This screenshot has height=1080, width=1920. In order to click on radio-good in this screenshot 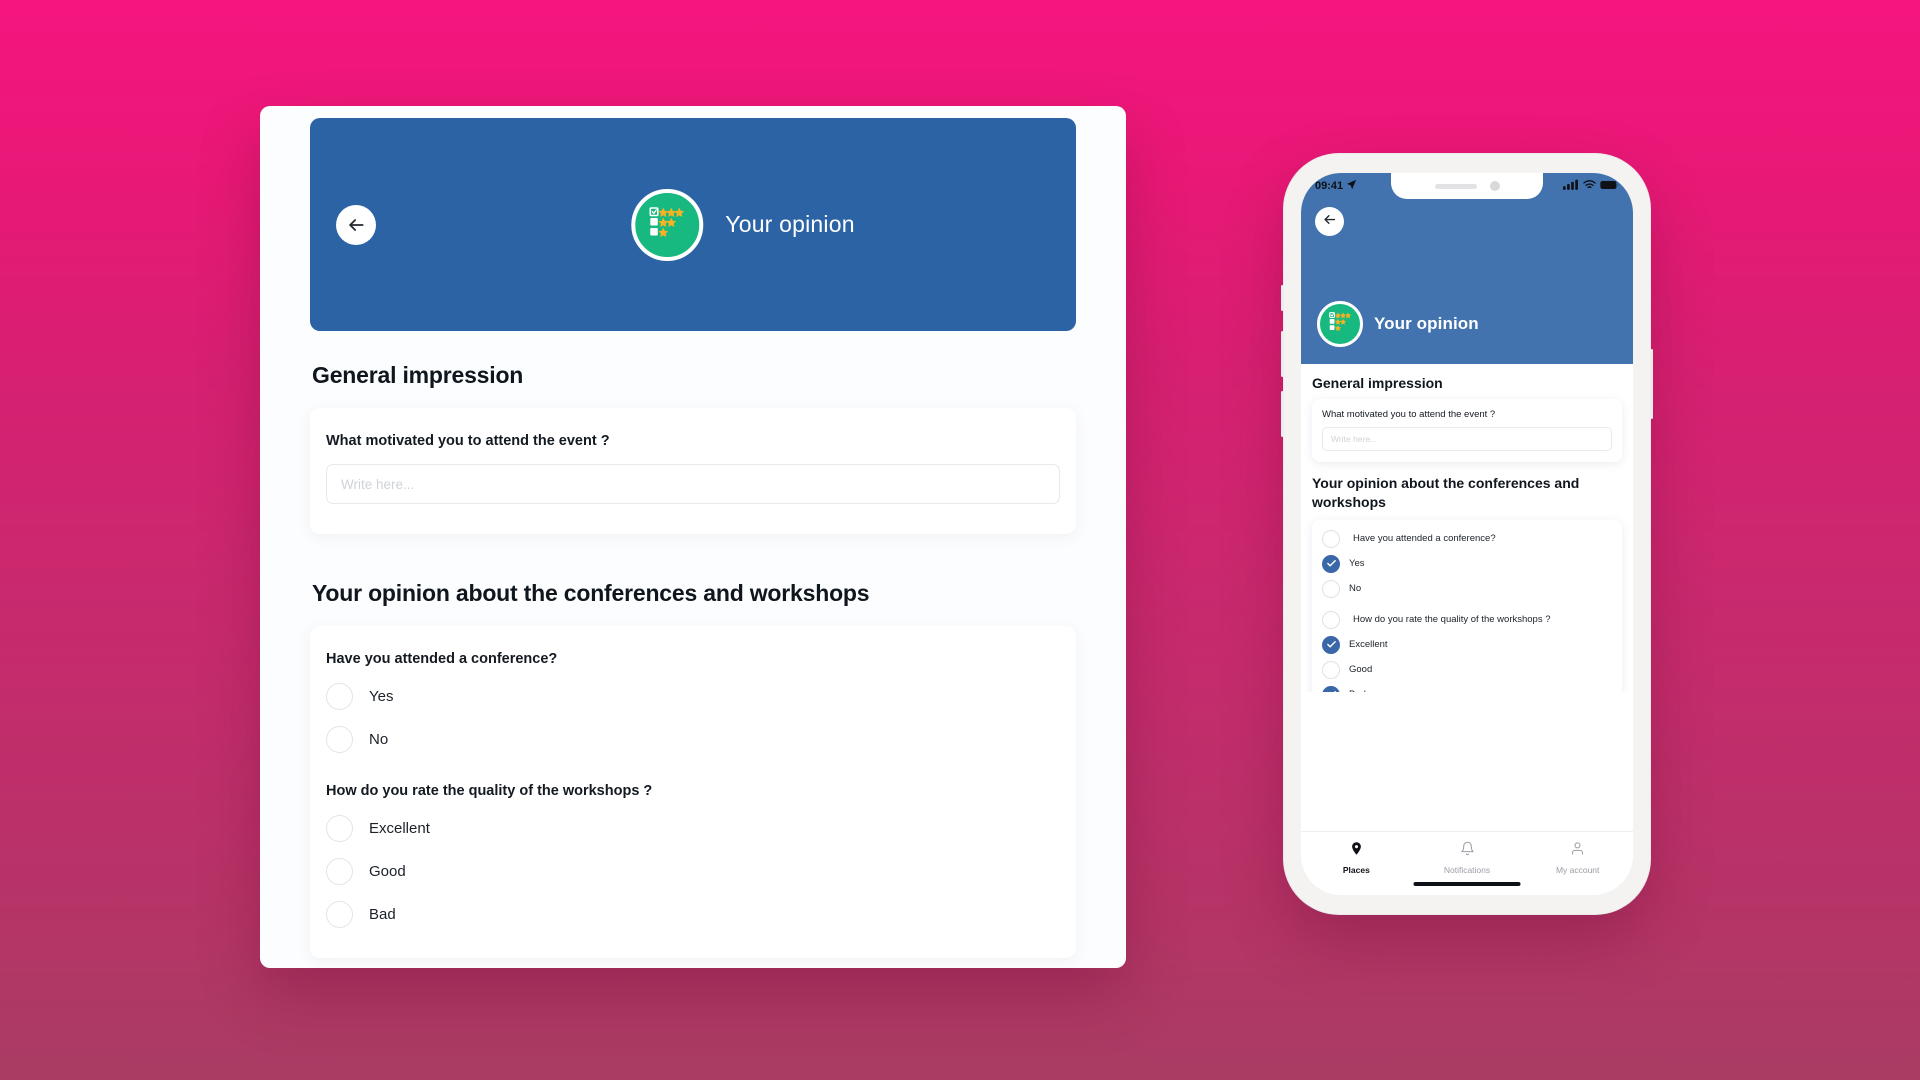, I will do `click(339, 871)`.